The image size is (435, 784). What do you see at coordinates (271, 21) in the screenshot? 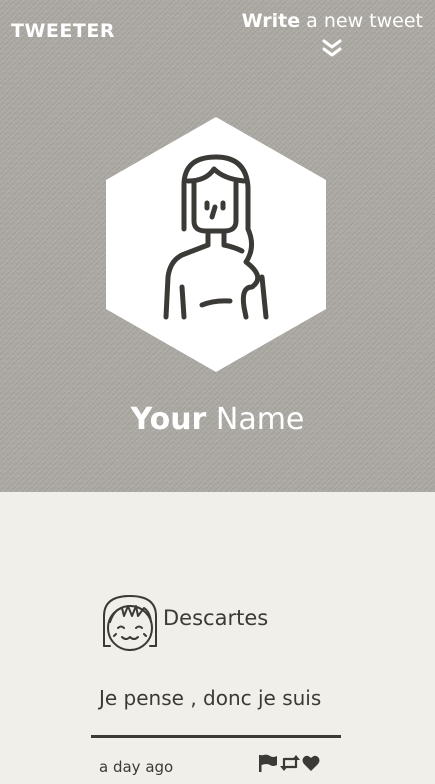
I see `write-link-strong: Write` at bounding box center [271, 21].